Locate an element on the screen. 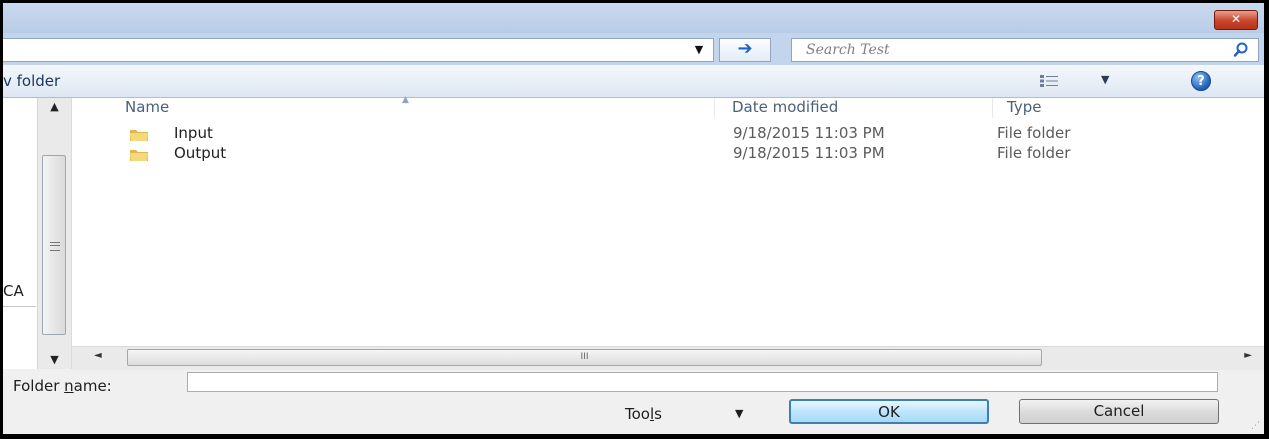 The height and width of the screenshot is (439, 1269). address-row: ▼ ➔ is located at coordinates (633, 49).